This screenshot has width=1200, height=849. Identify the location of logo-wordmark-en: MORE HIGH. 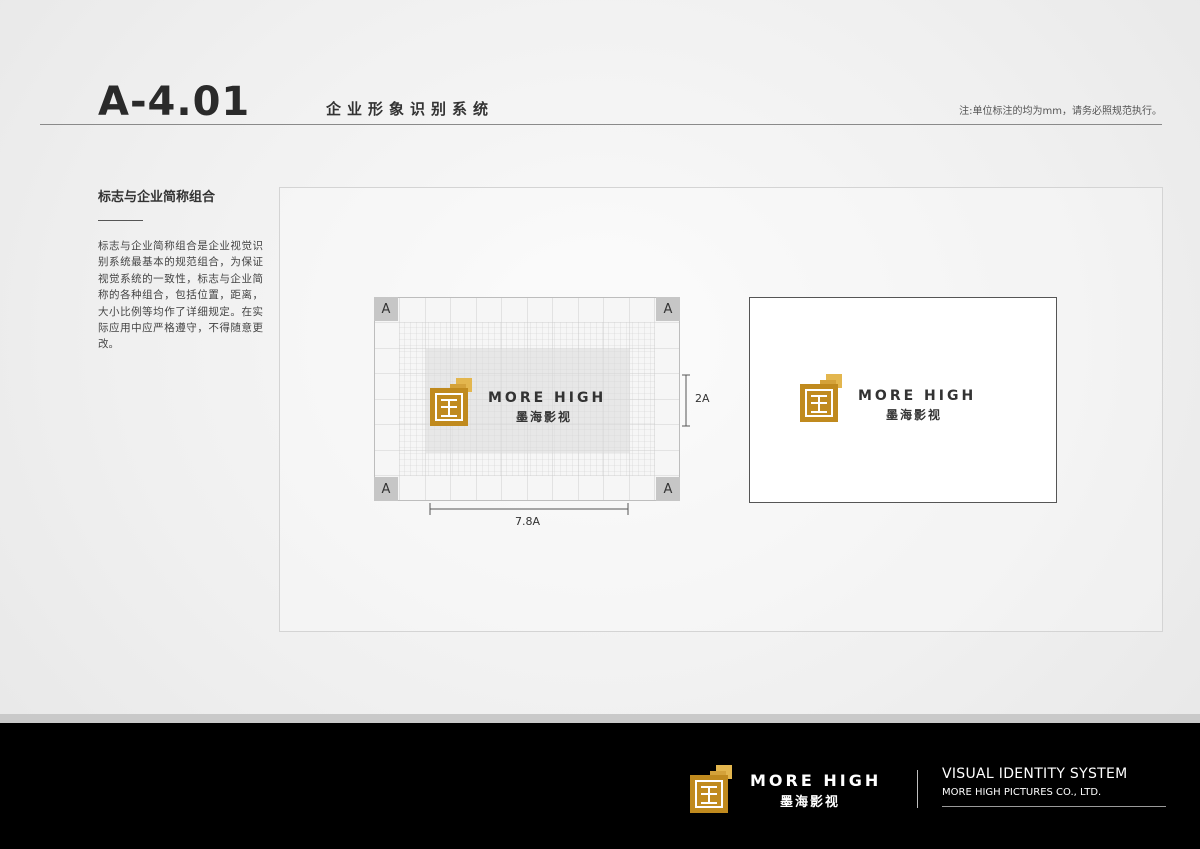
(917, 396).